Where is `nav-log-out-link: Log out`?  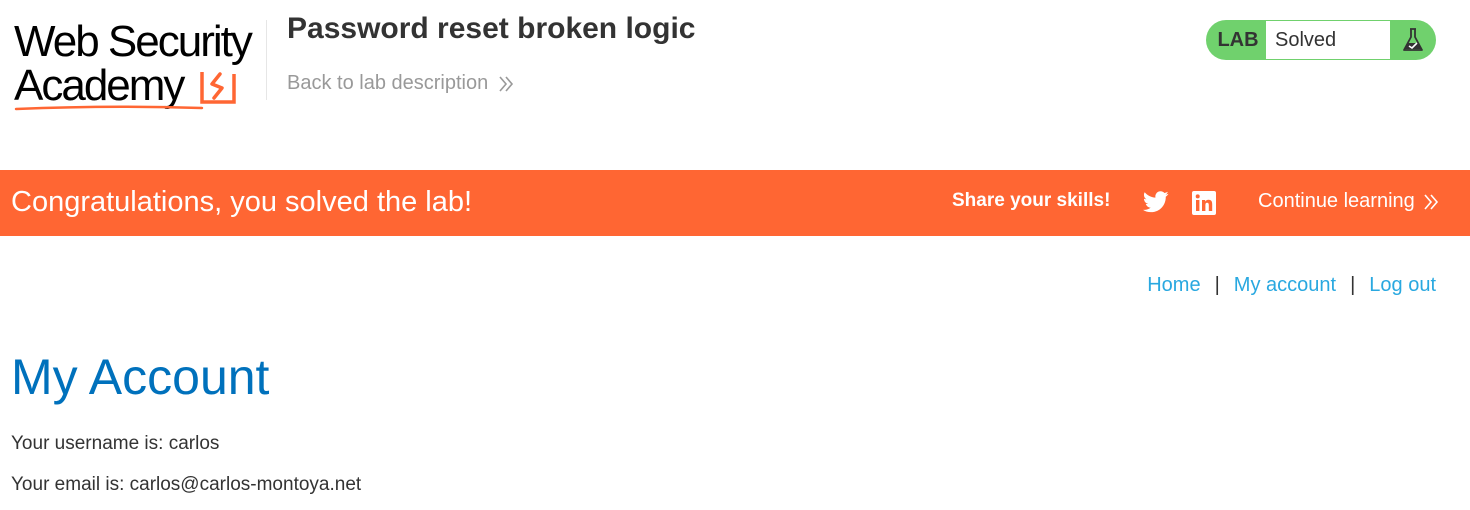
nav-log-out-link: Log out is located at coordinates (1402, 285).